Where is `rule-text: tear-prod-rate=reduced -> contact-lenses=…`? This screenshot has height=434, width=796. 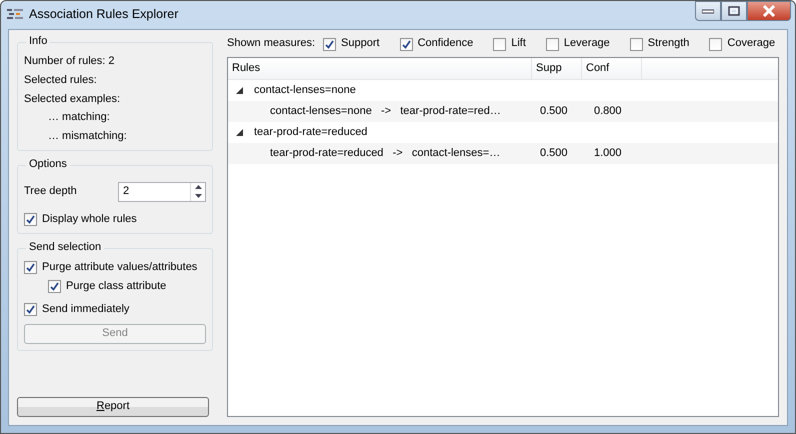 rule-text: tear-prod-rate=reduced -> contact-lenses=… is located at coordinates (385, 152).